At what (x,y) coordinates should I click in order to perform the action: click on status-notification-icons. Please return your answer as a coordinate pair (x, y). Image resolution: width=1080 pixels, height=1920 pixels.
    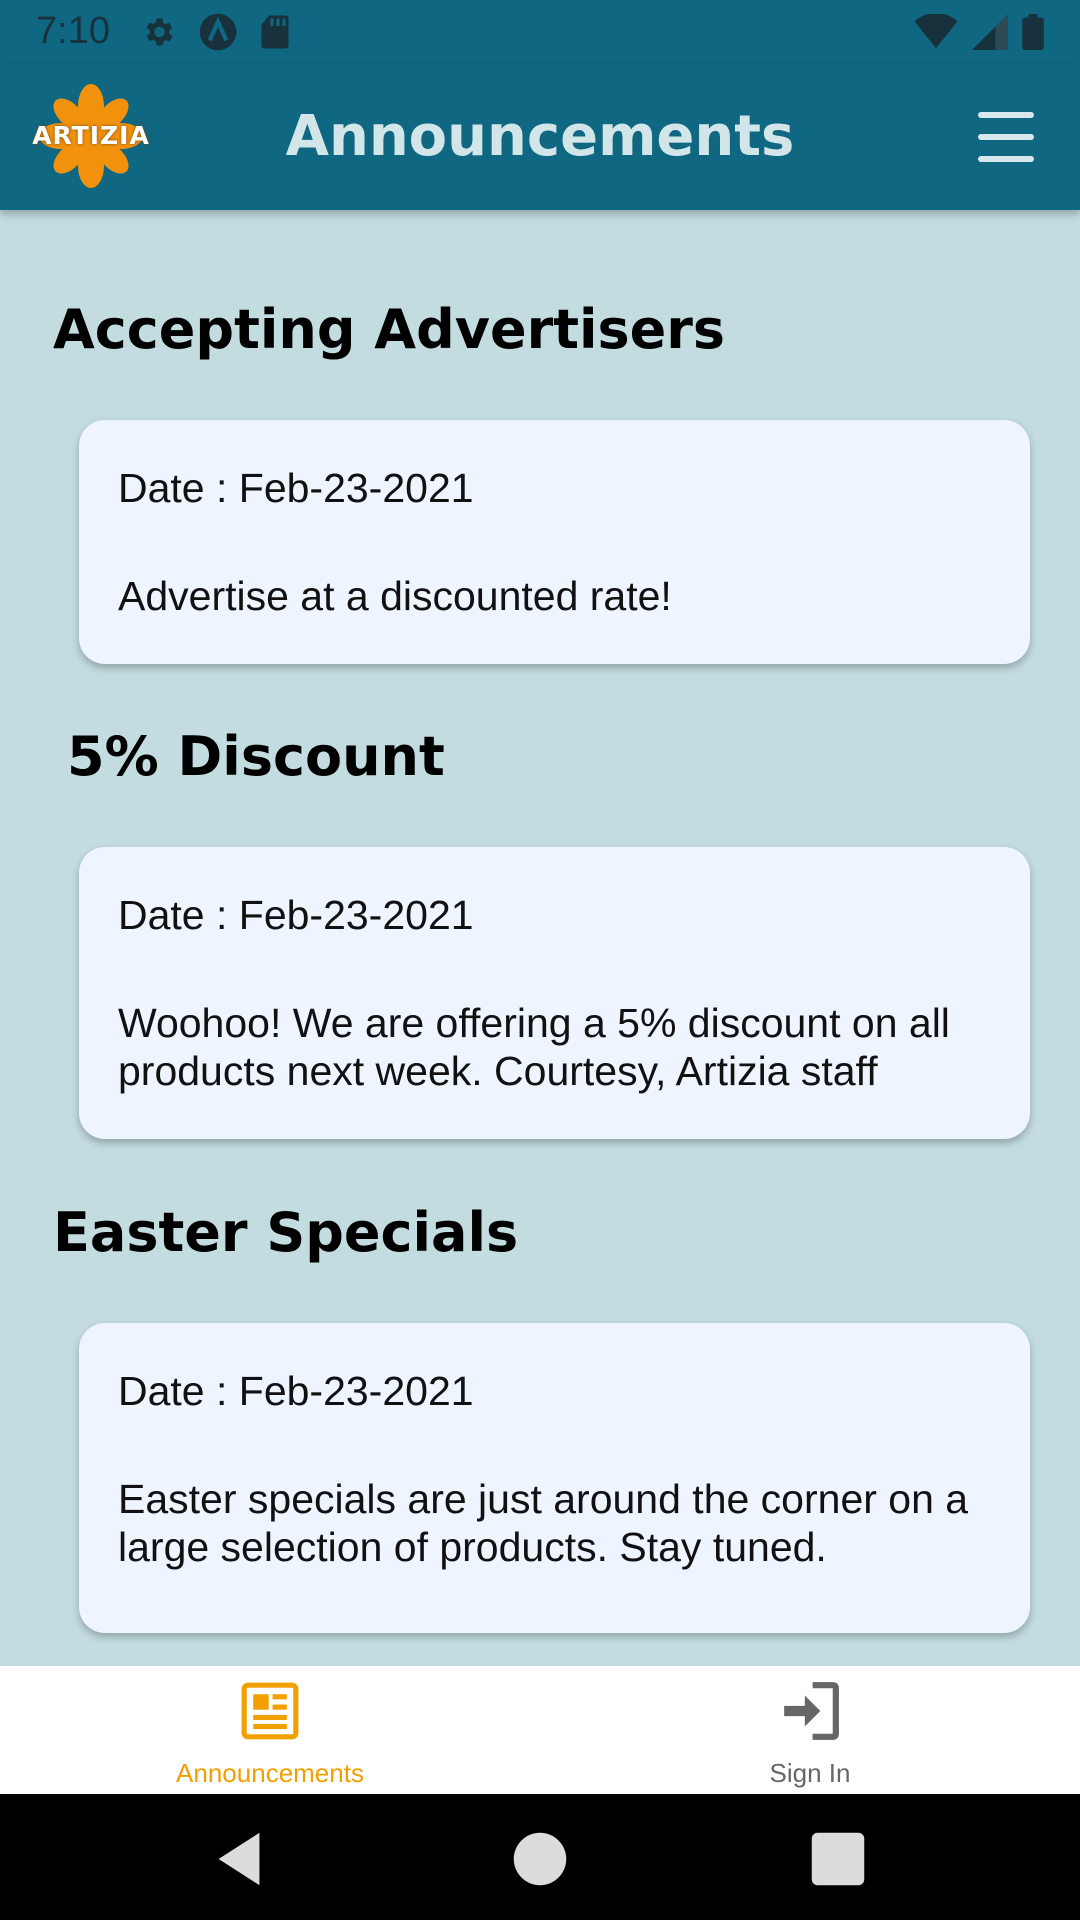
    Looking at the image, I should click on (215, 32).